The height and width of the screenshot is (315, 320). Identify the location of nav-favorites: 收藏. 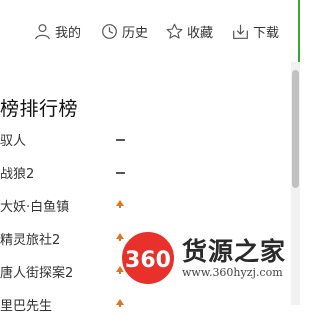
(189, 31).